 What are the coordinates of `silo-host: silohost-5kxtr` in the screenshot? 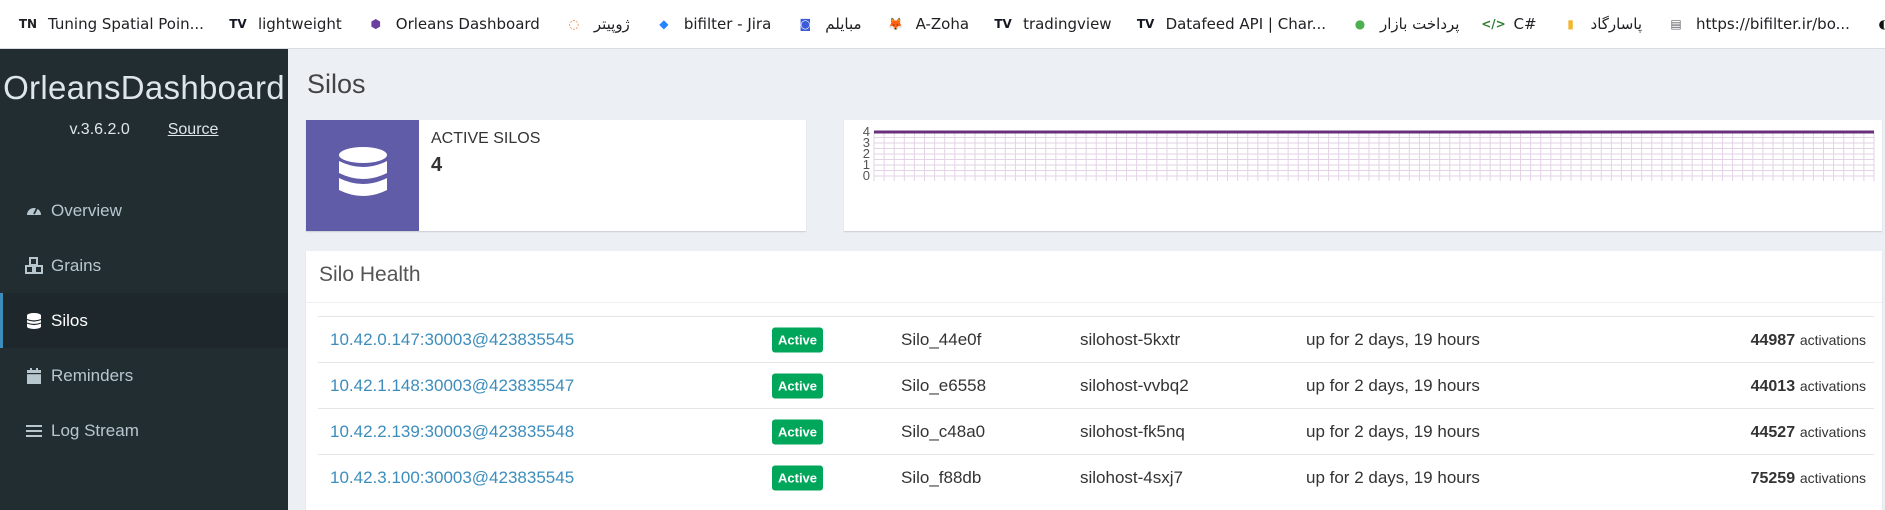 It's located at (1130, 339).